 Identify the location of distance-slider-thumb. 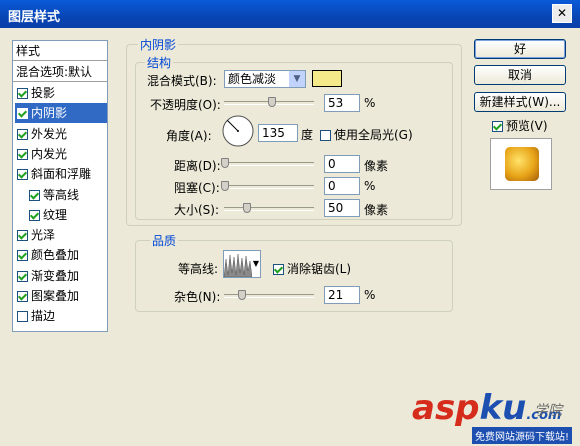
(225, 163).